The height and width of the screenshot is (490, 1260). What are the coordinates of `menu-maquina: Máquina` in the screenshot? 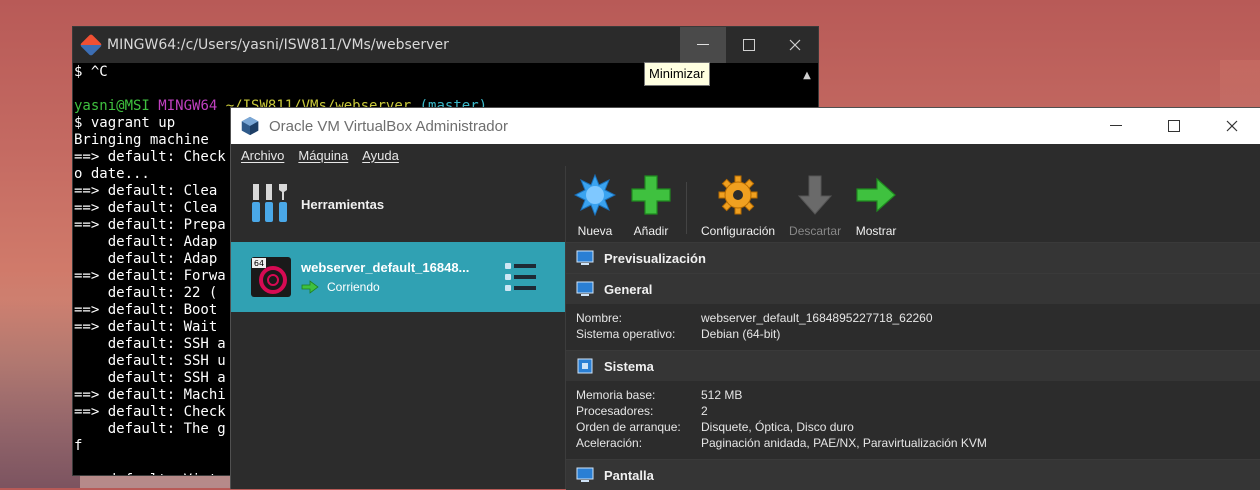 It's located at (323, 155).